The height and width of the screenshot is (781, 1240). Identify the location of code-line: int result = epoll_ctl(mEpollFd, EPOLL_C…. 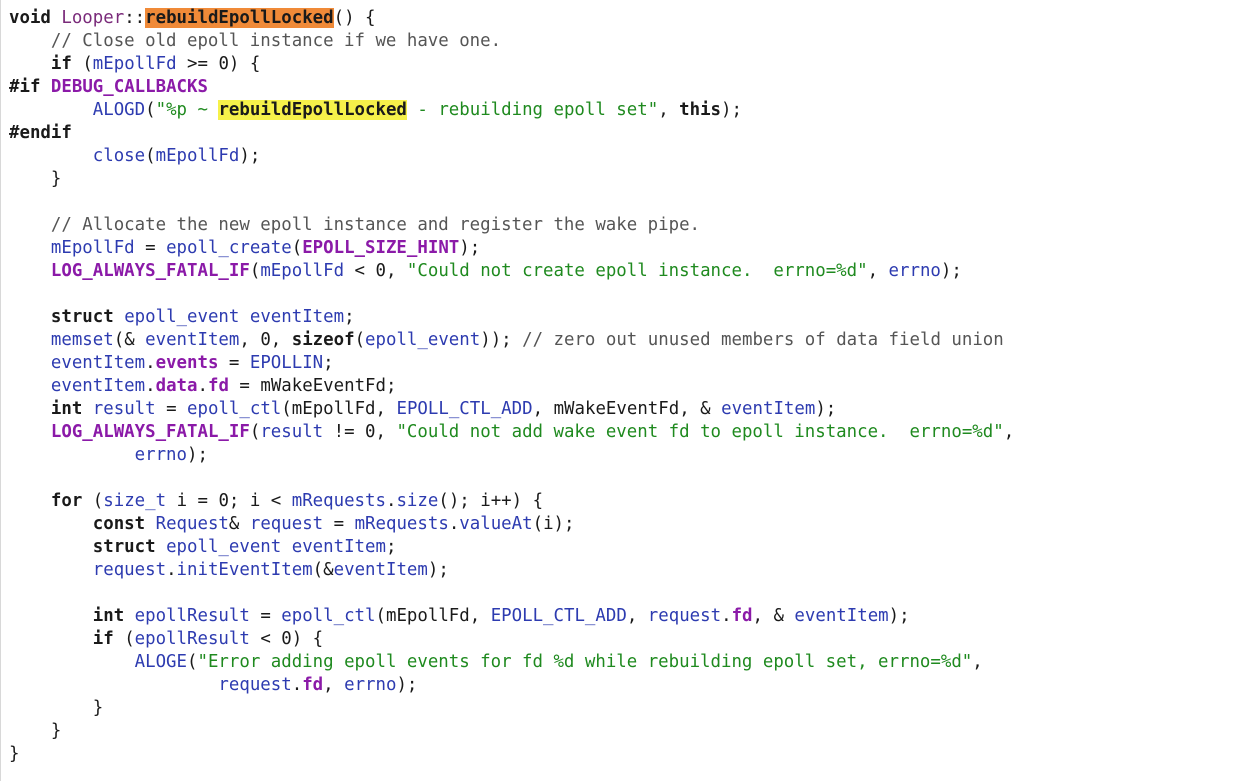
(422, 409).